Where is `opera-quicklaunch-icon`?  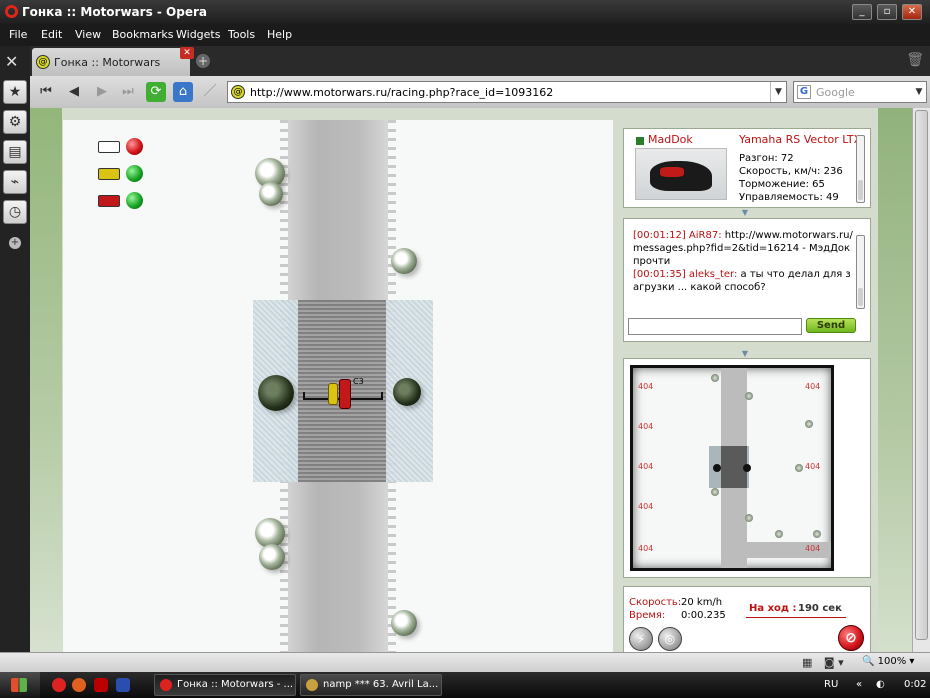
opera-quicklaunch-icon is located at coordinates (59, 685).